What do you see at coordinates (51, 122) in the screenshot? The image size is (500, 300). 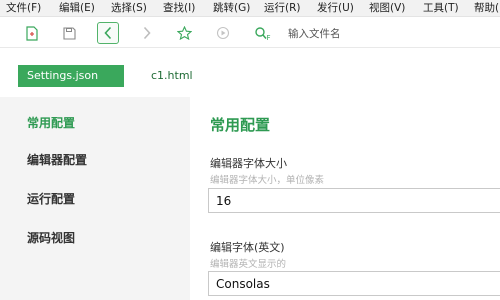 I see `sidebar-item-common: 常用配置` at bounding box center [51, 122].